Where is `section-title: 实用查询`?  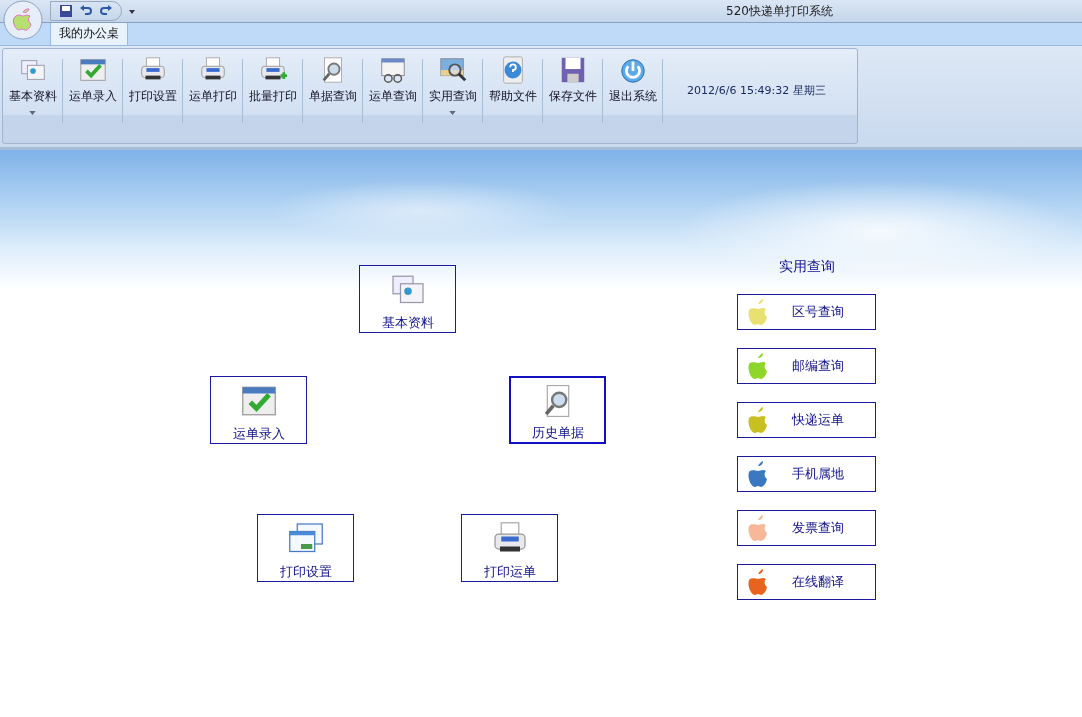
section-title: 实用查询 is located at coordinates (806, 267).